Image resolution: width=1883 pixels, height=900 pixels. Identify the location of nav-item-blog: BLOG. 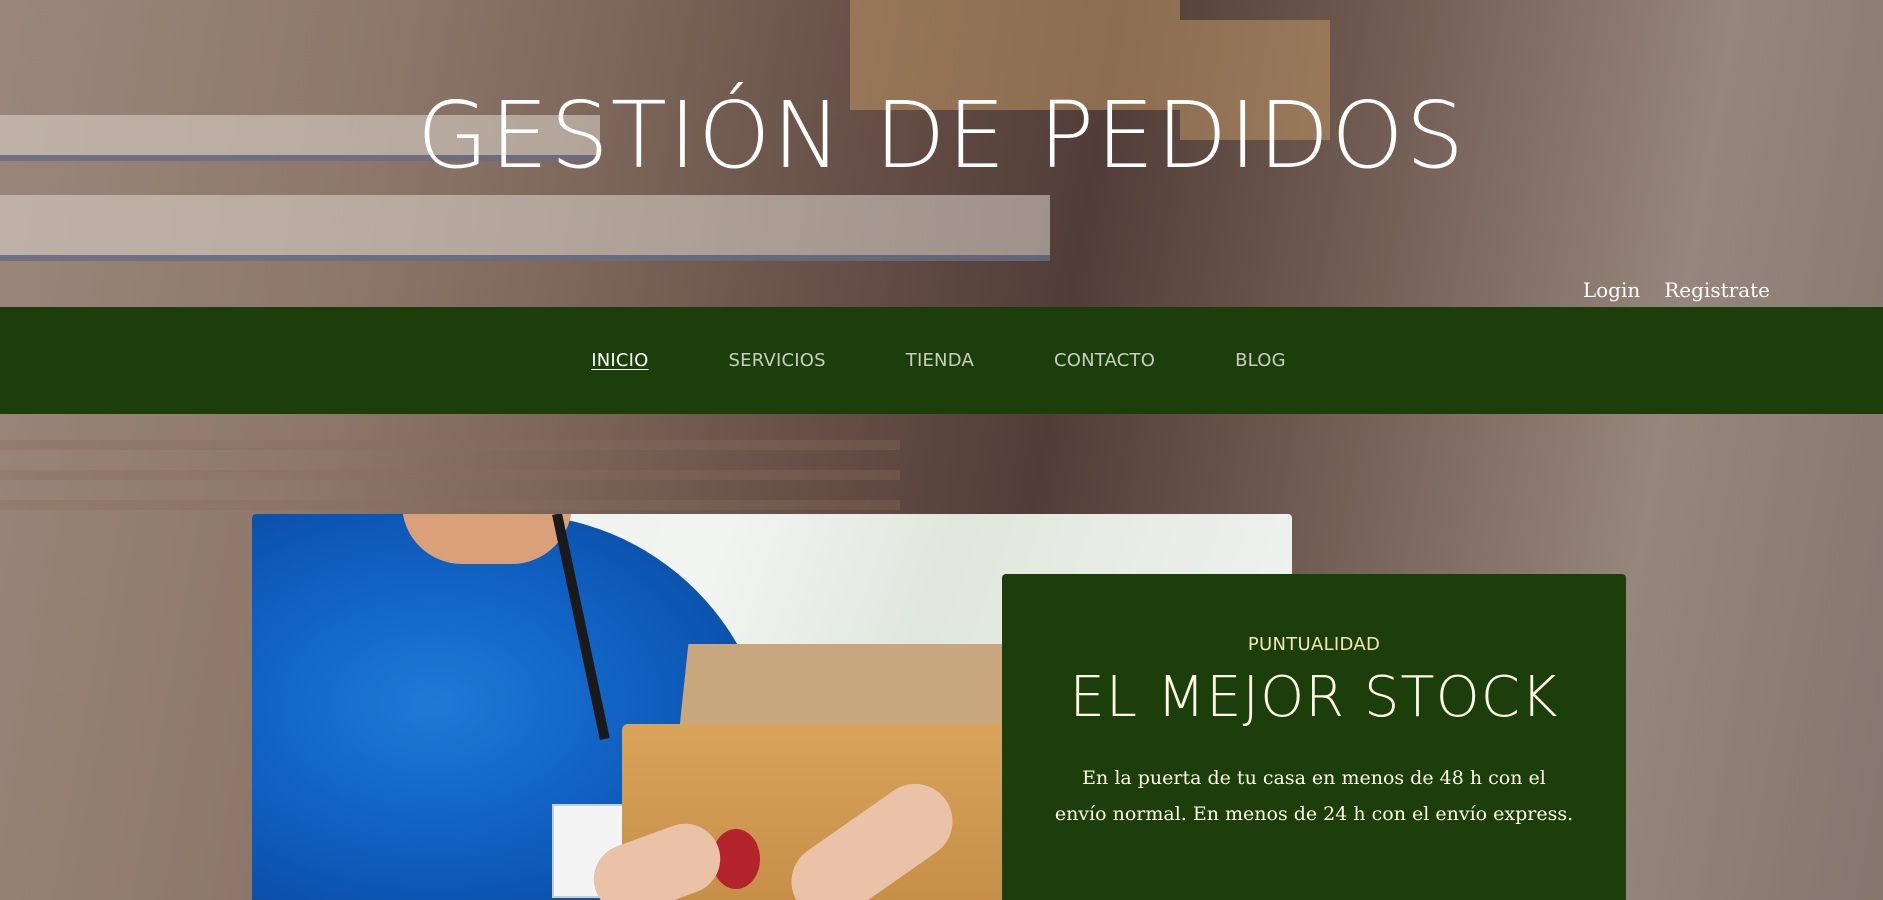
(1260, 360).